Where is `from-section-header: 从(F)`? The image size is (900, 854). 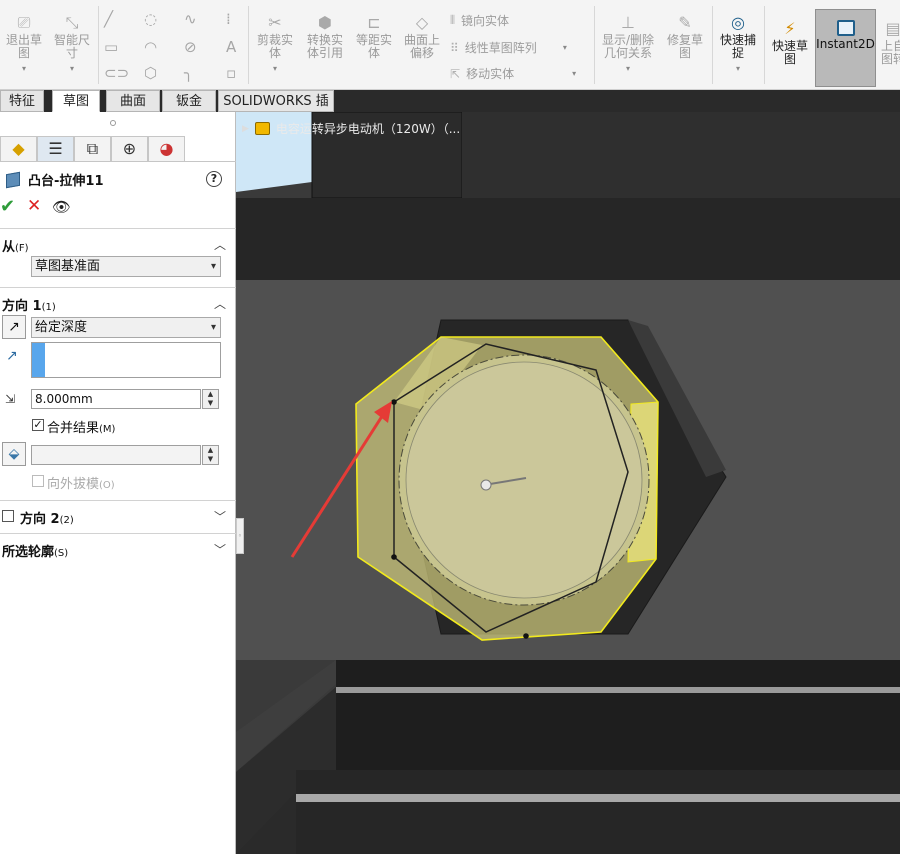
from-section-header: 从(F) is located at coordinates (15, 245).